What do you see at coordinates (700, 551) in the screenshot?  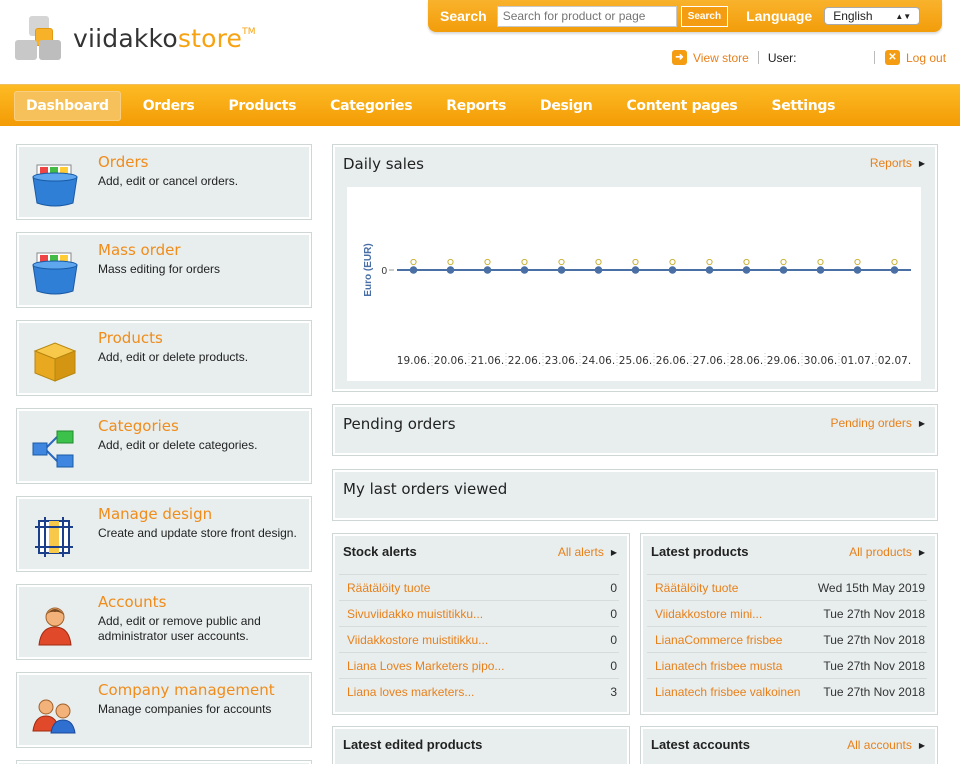 I see `latest-products-title: Latest products` at bounding box center [700, 551].